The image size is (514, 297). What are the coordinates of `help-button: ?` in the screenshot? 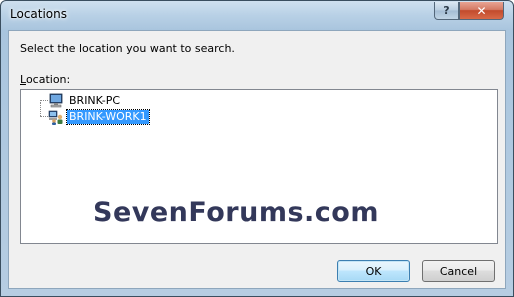 It's located at (446, 11).